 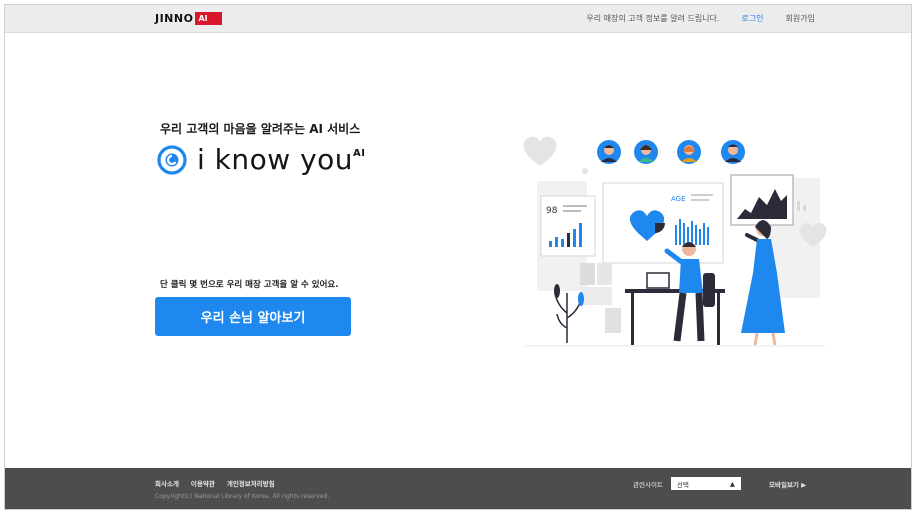 I want to click on mobile-view-link: 모바일보기 ▶, so click(x=787, y=484).